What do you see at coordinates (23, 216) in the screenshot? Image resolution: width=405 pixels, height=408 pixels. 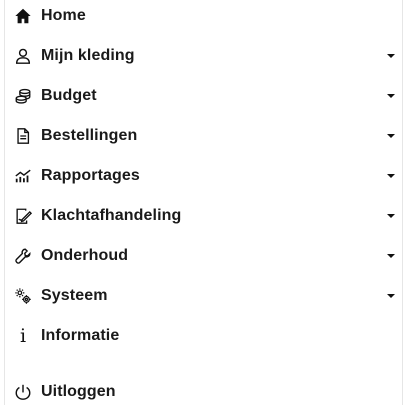 I see `signature-icon` at bounding box center [23, 216].